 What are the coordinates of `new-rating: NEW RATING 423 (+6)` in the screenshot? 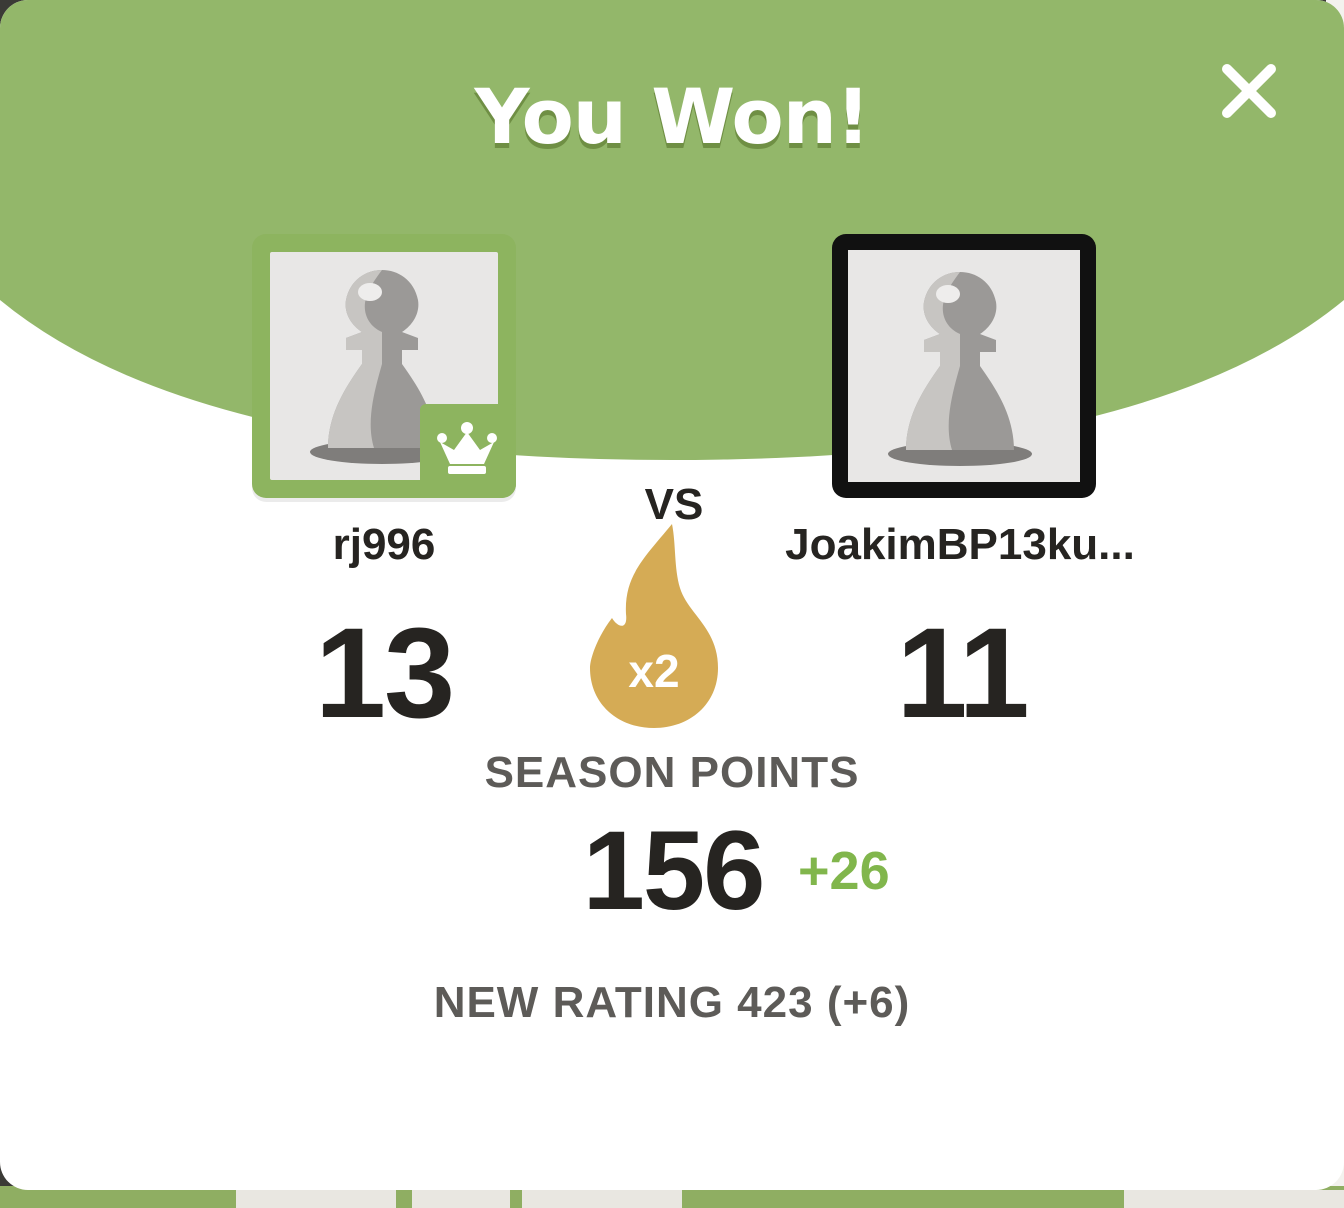 It's located at (672, 1002).